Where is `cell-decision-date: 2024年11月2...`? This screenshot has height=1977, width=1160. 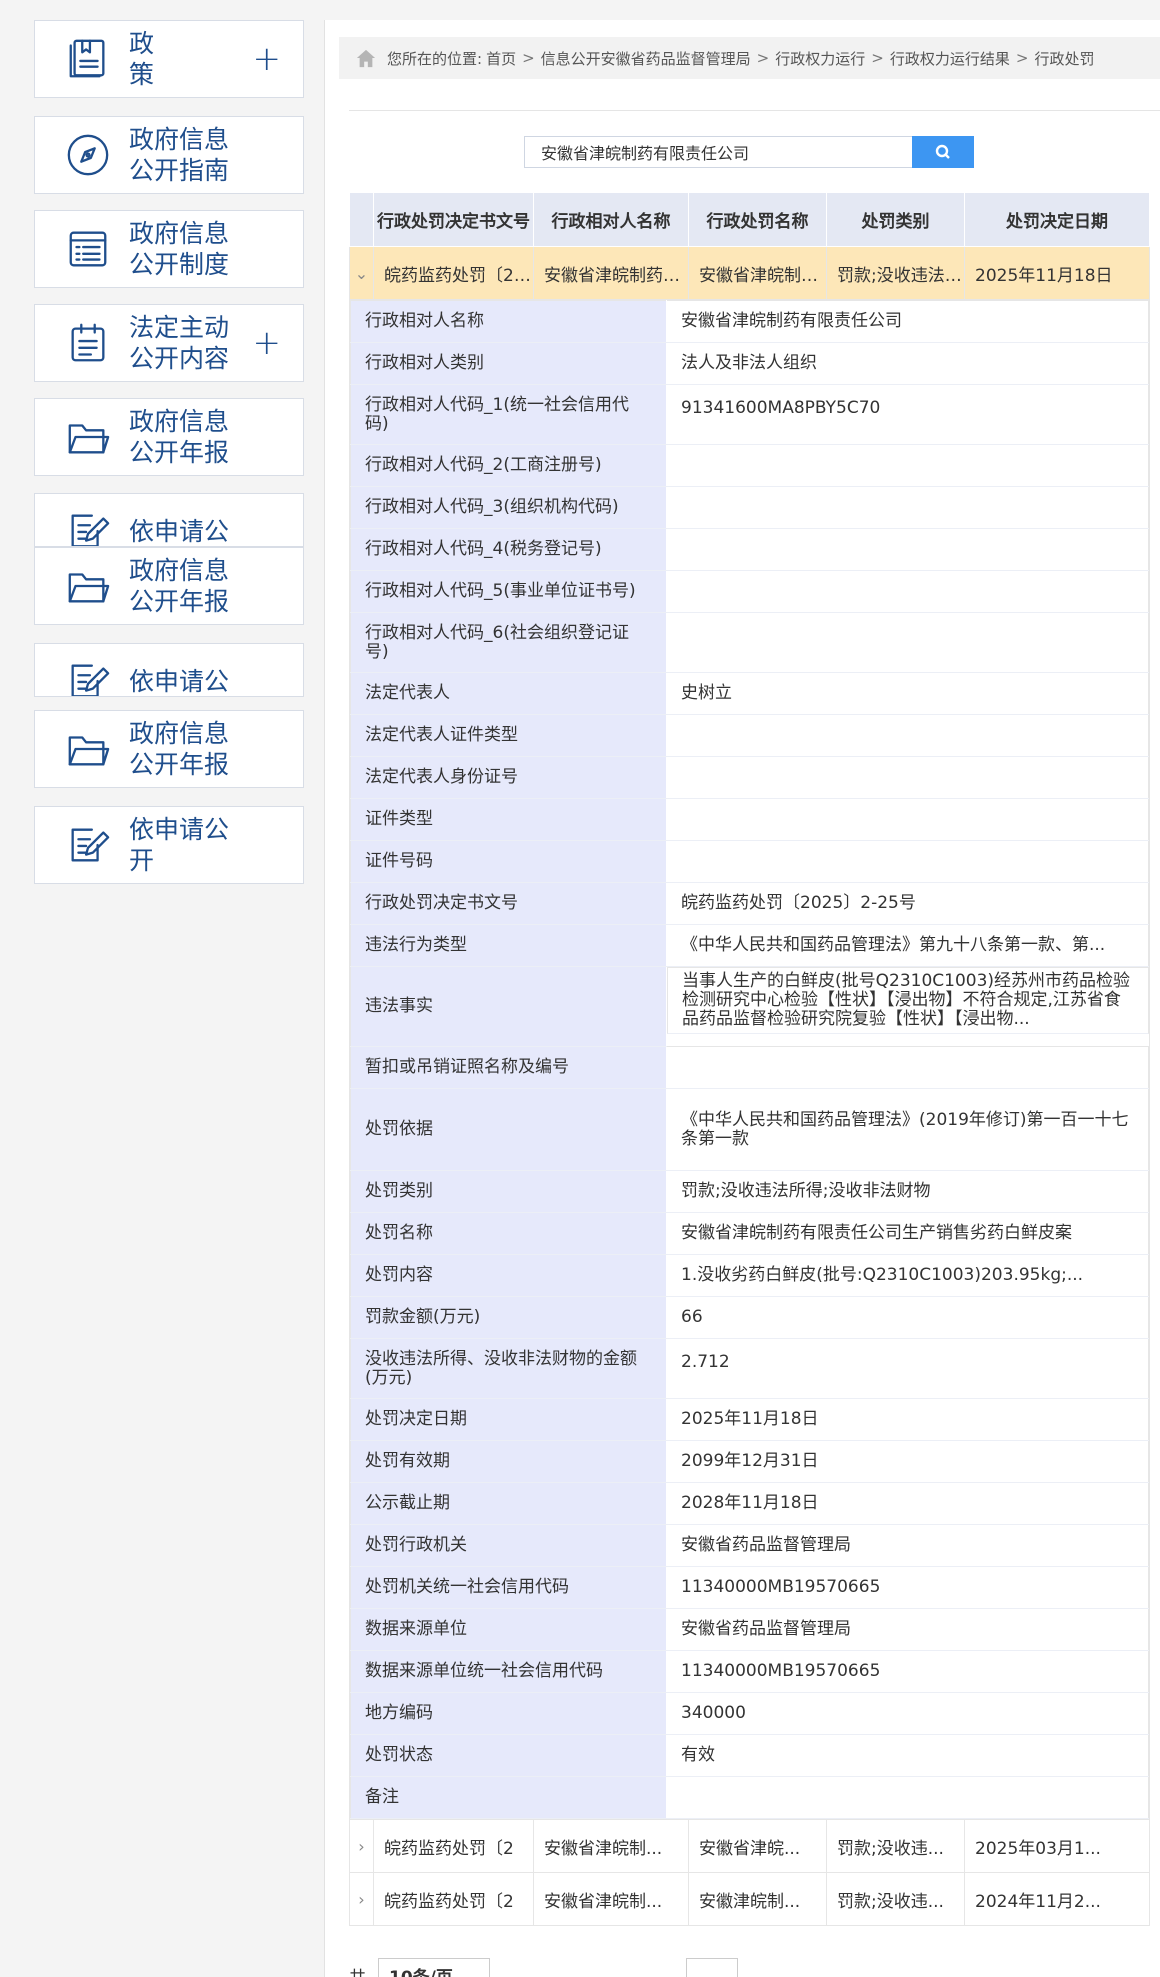
cell-decision-date: 2024年11月2... is located at coordinates (1057, 1899).